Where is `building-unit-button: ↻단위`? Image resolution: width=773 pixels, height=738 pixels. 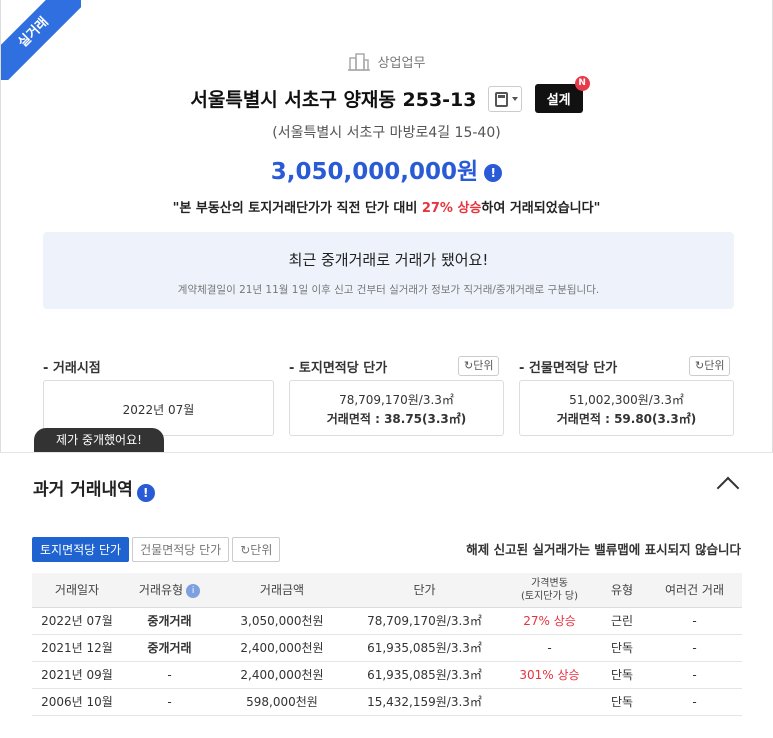 building-unit-button: ↻단위 is located at coordinates (710, 366).